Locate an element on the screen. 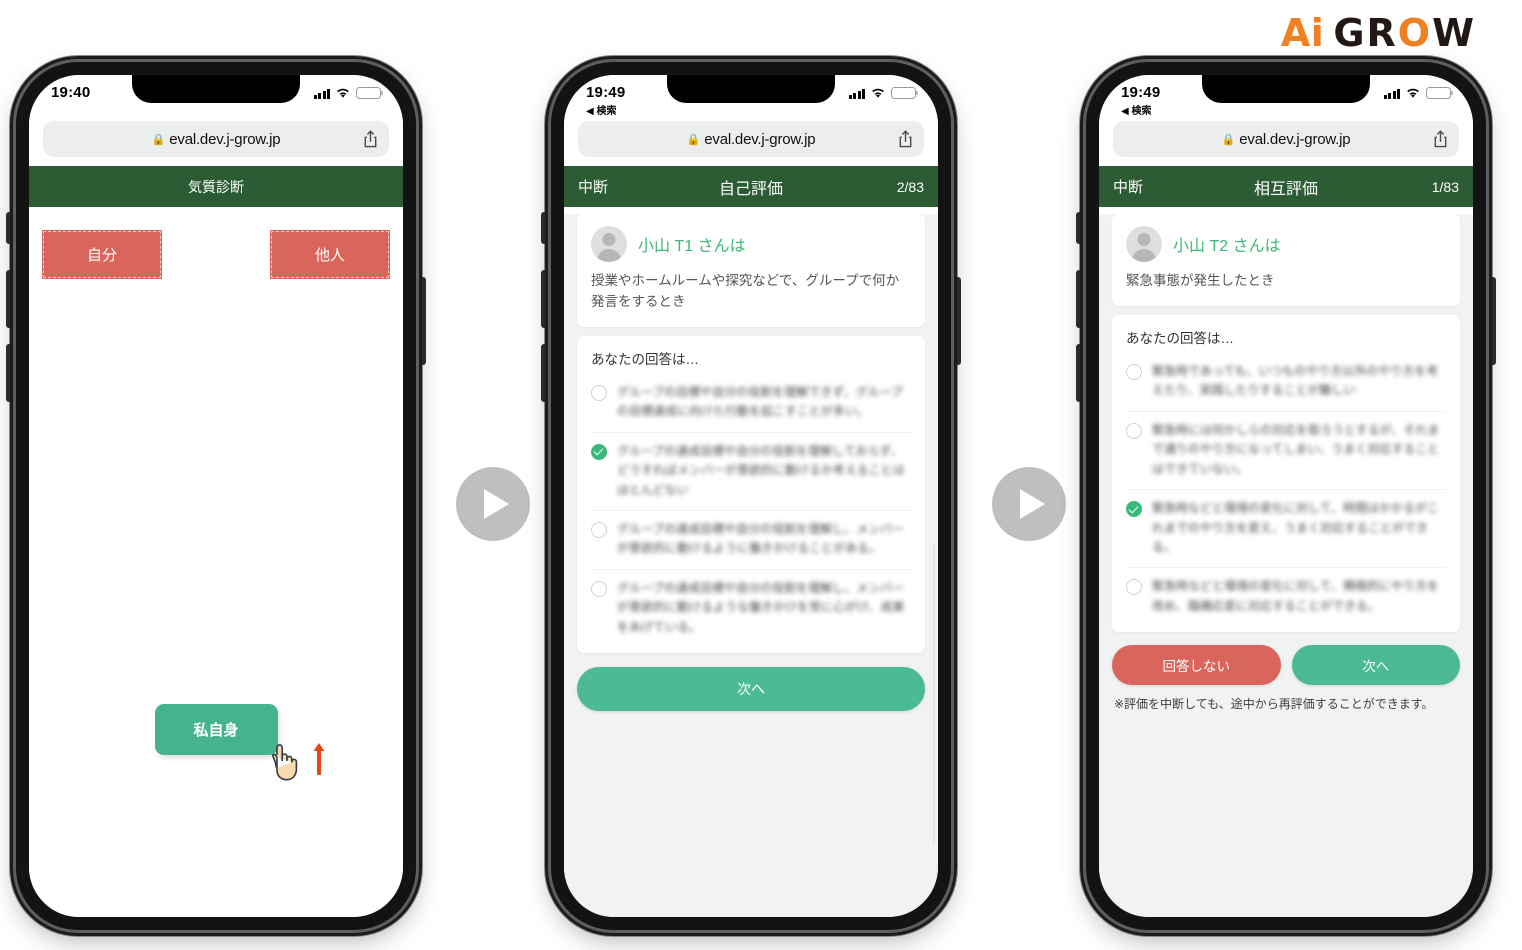 The height and width of the screenshot is (950, 1522). phone2-mute-switch is located at coordinates (543, 228).